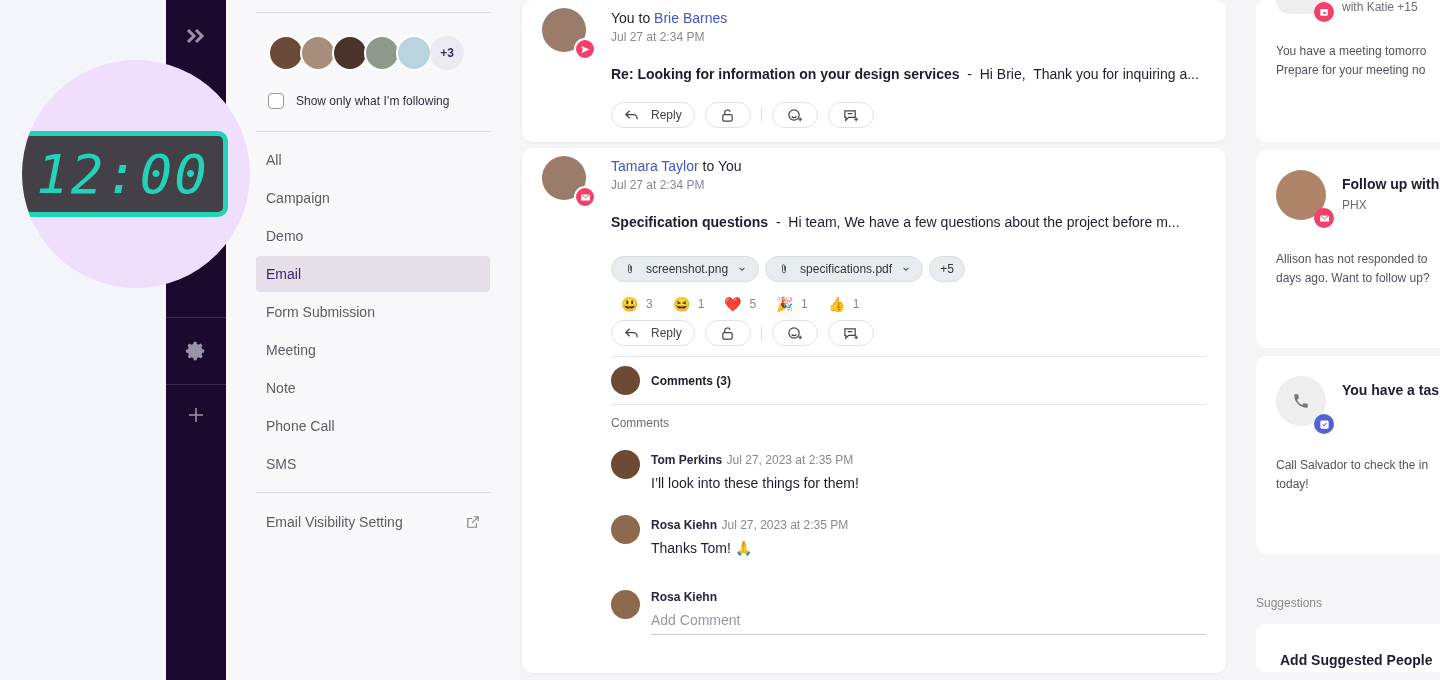 This screenshot has height=680, width=1440. Describe the element at coordinates (373, 312) in the screenshot. I see `filter-item: Form Submission` at that location.